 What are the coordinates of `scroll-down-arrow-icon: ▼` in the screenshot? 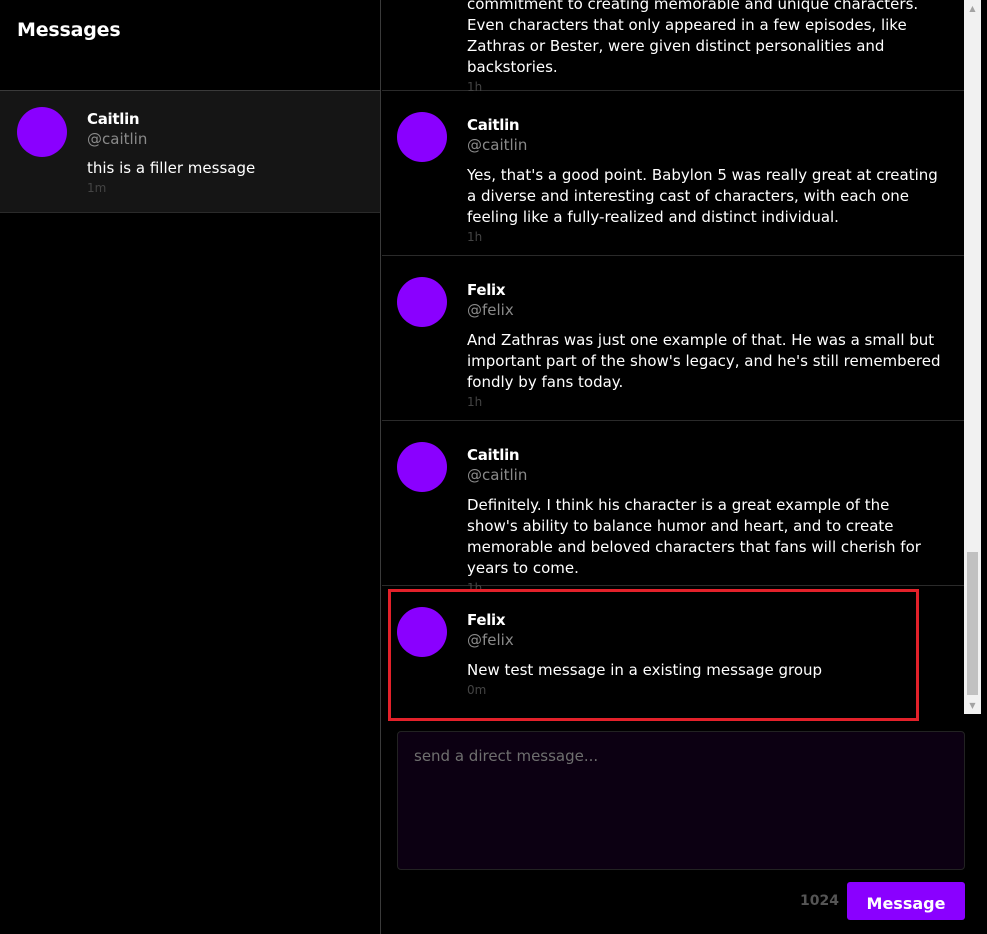 It's located at (972, 705).